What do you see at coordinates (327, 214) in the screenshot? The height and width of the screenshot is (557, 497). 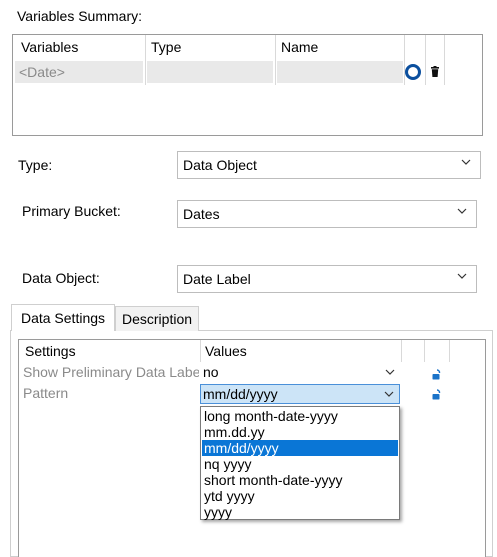 I see `primary-bucket-select: Dates` at bounding box center [327, 214].